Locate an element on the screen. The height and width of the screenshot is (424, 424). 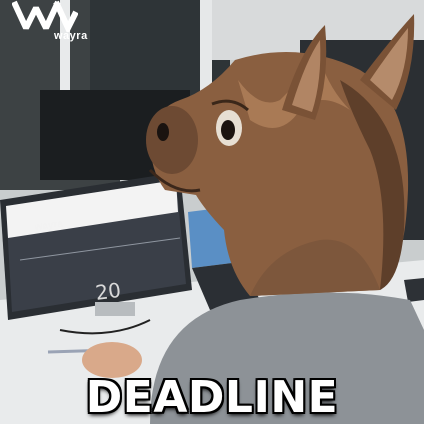
wayra-wordmark: wayra is located at coordinates (71, 36).